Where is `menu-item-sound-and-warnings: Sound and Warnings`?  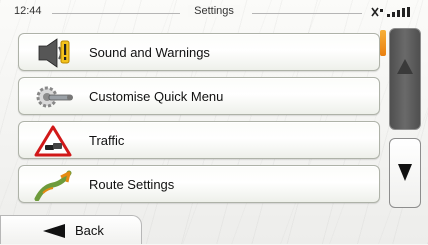
menu-item-sound-and-warnings: Sound and Warnings is located at coordinates (199, 52).